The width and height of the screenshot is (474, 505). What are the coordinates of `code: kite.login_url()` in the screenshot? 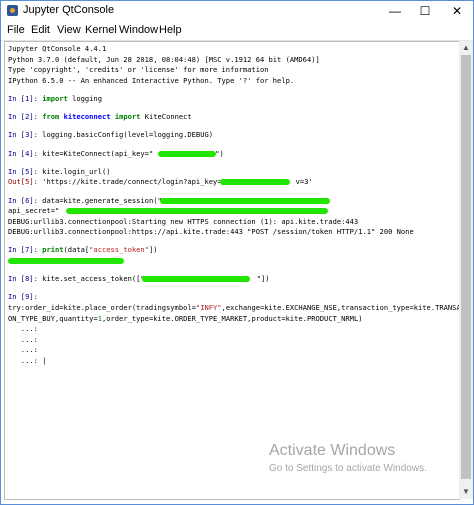 It's located at (74, 171).